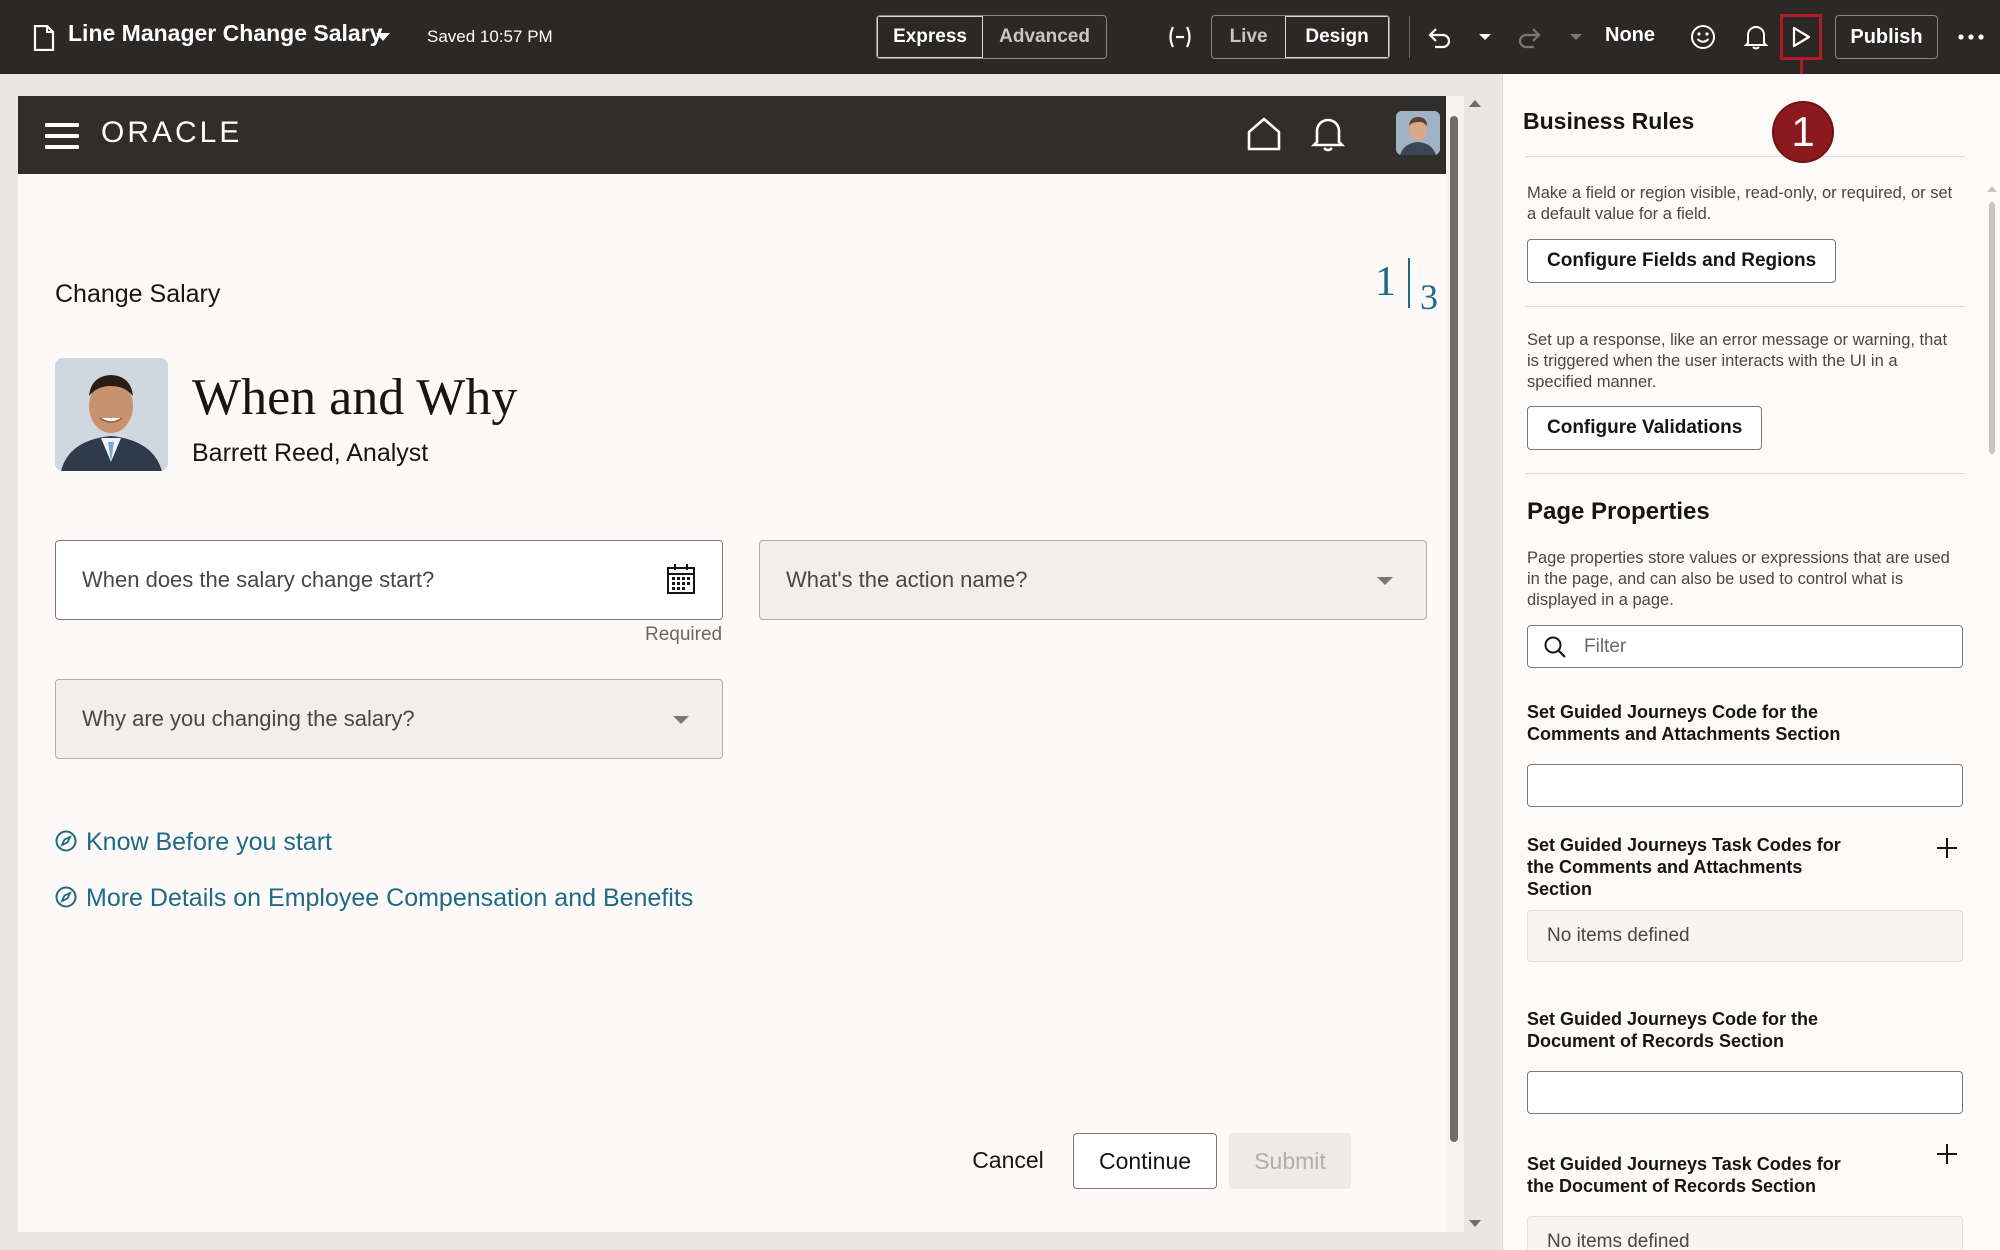 This screenshot has width=2000, height=1250. Describe the element at coordinates (1703, 37) in the screenshot. I see `smiley-icon` at that location.